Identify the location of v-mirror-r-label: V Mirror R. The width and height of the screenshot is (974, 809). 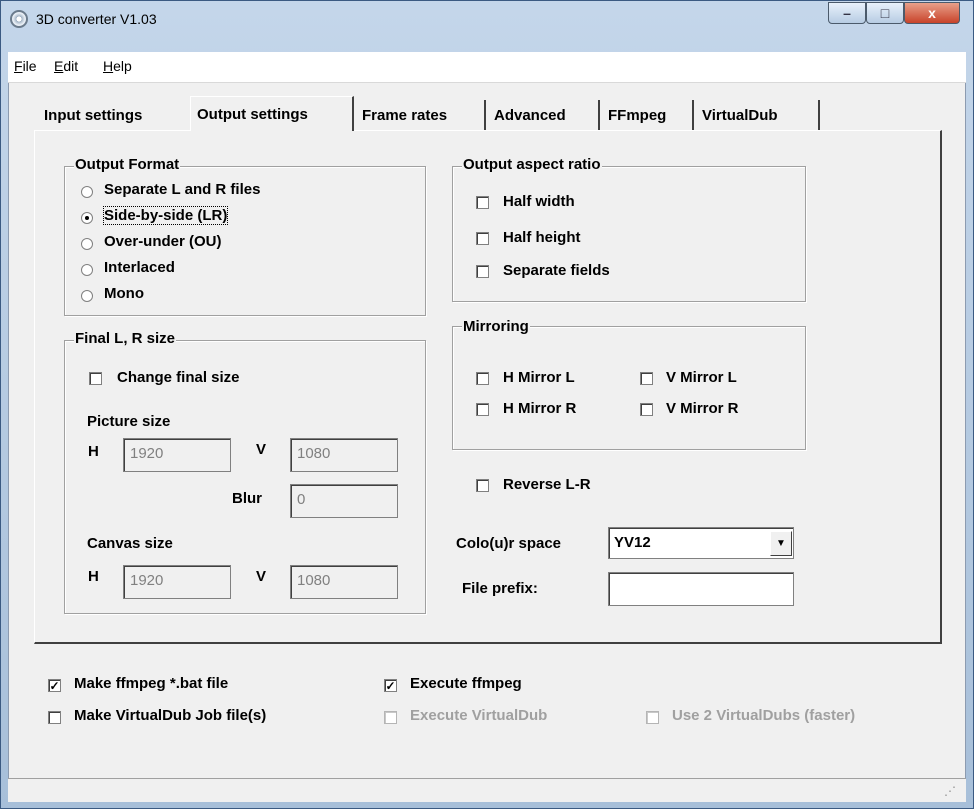
(702, 408).